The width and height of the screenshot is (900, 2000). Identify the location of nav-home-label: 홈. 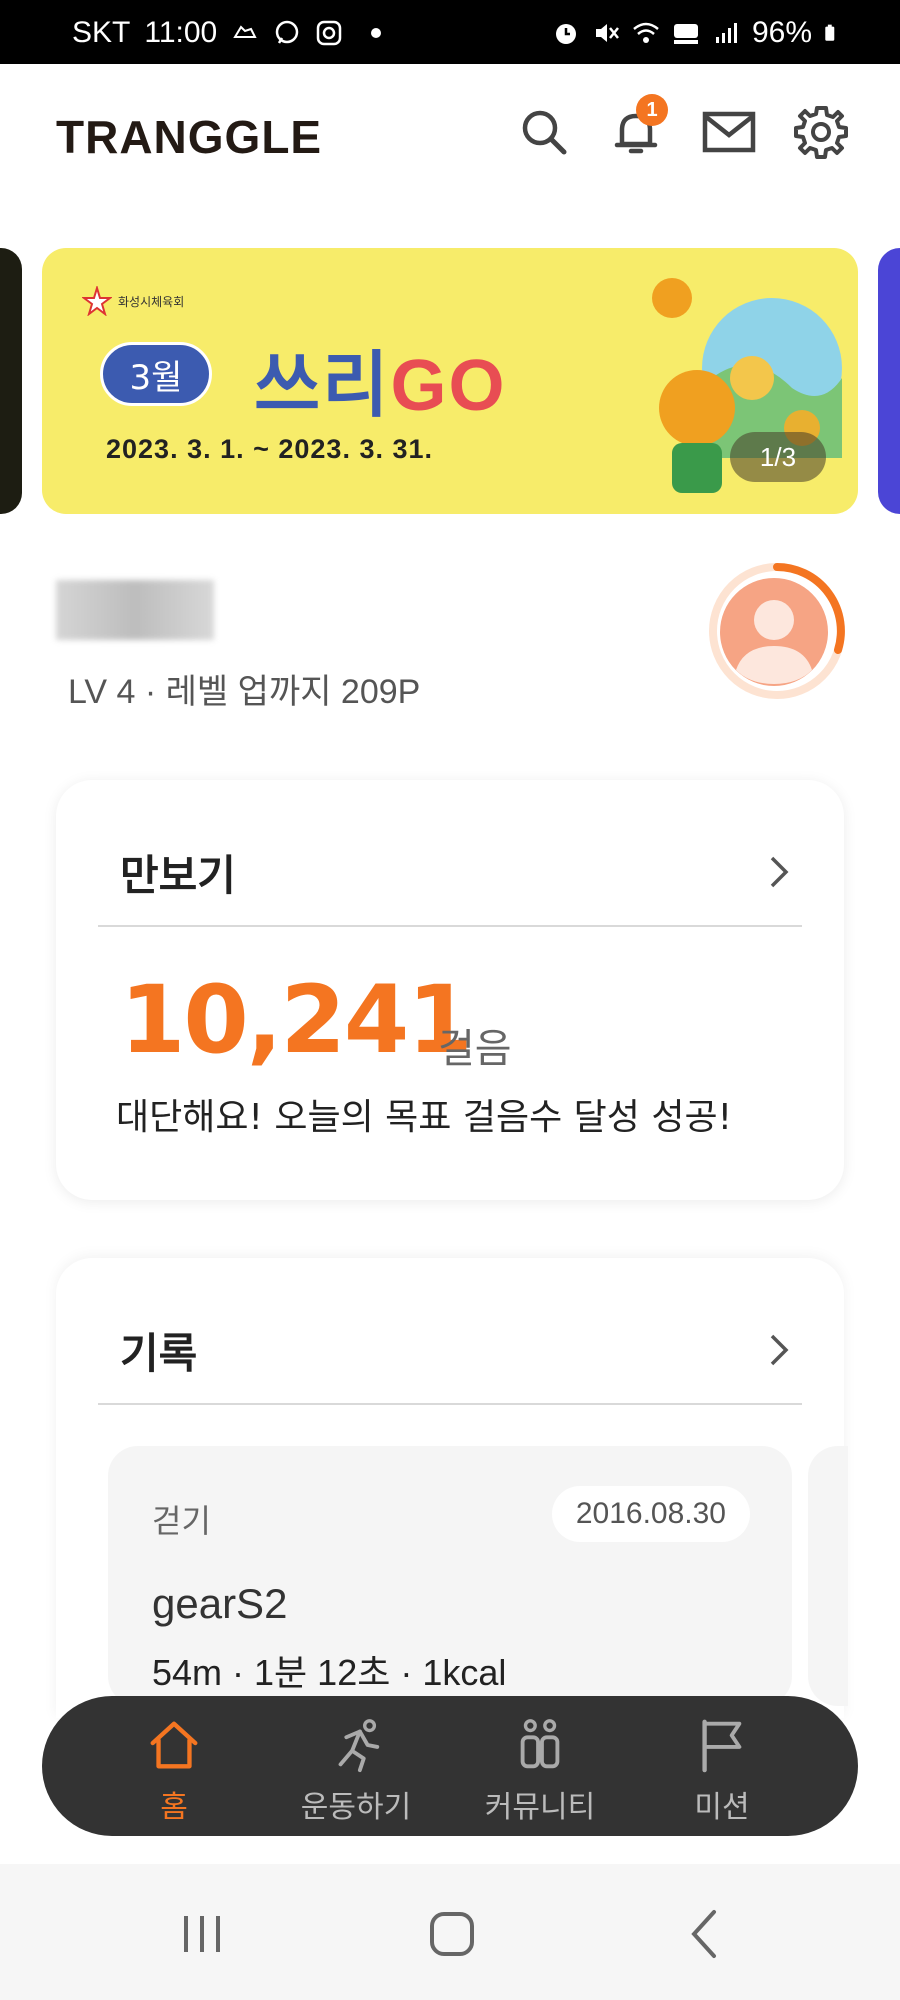
(174, 1807).